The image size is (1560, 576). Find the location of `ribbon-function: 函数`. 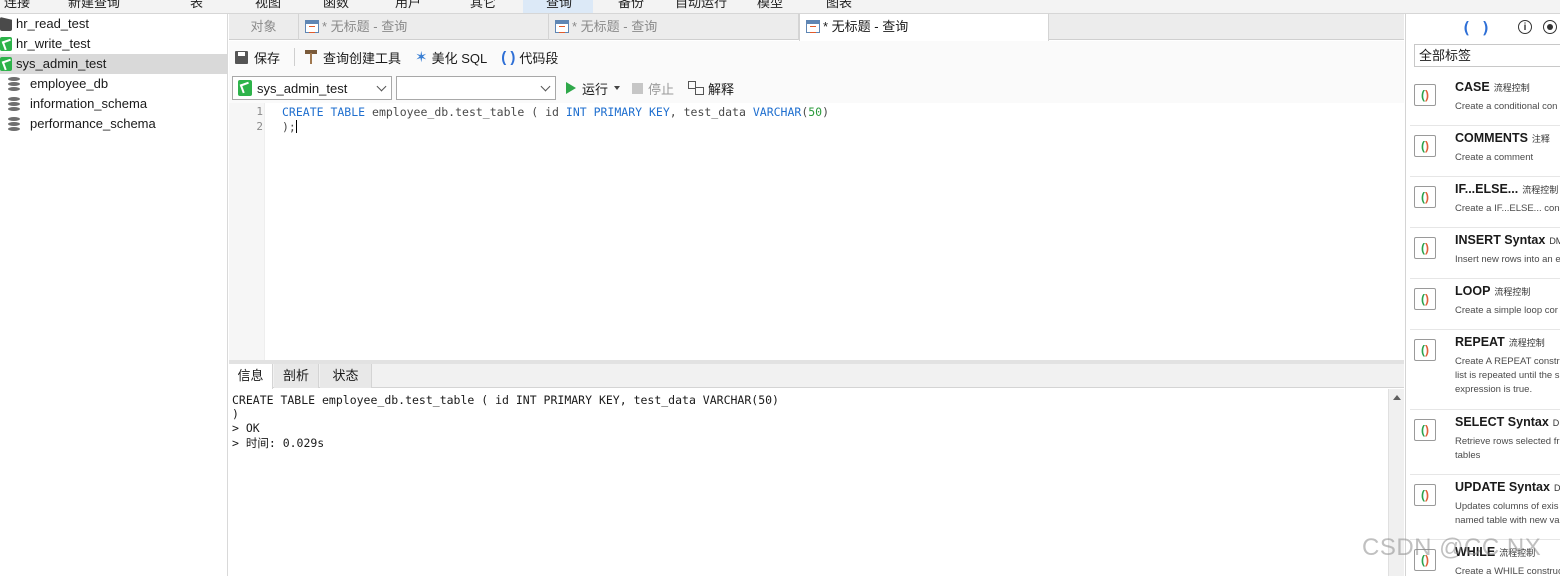

ribbon-function: 函数 is located at coordinates (336, 5).